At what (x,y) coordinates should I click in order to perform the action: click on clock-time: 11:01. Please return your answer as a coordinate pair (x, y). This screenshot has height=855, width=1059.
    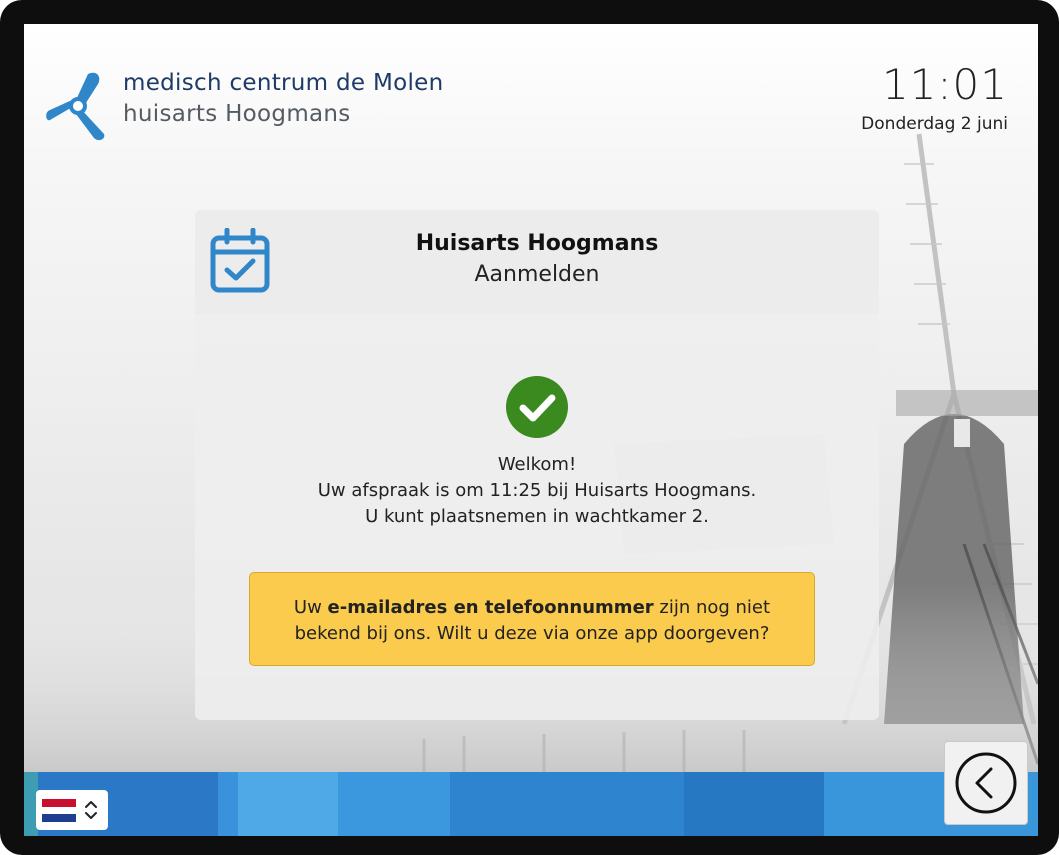
    Looking at the image, I should click on (944, 84).